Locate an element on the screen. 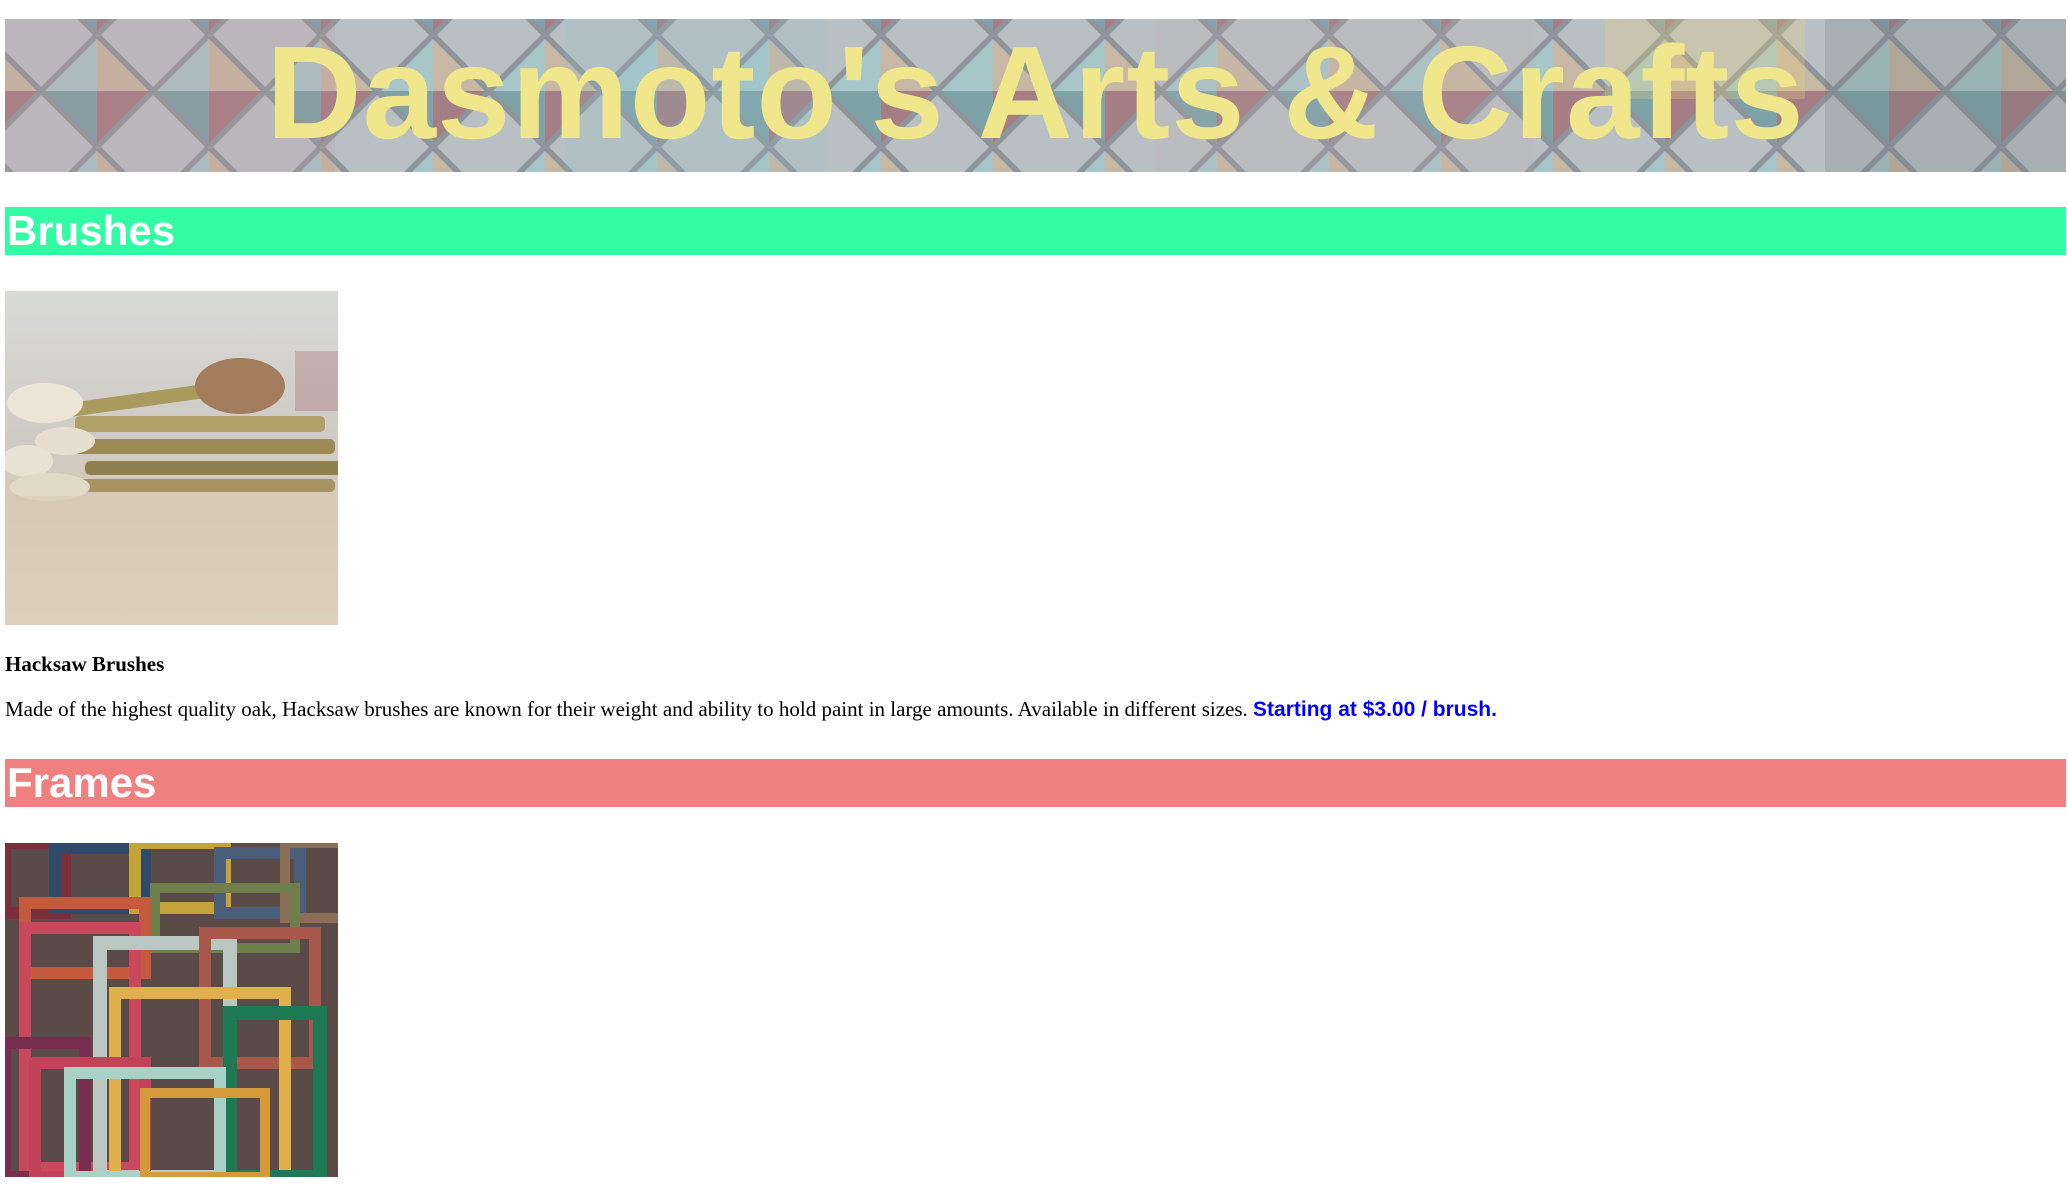  price-text: Starting at $3.00 / brush. is located at coordinates (1375, 709).